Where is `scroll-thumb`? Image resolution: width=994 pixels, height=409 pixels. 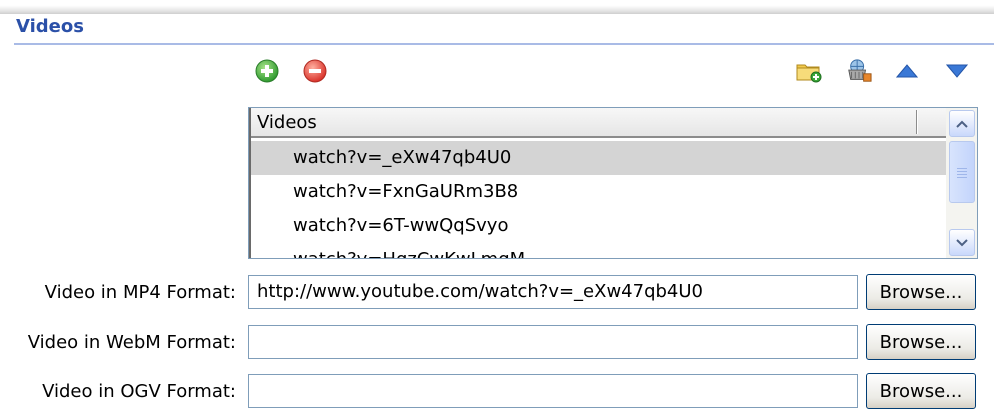 scroll-thumb is located at coordinates (962, 172).